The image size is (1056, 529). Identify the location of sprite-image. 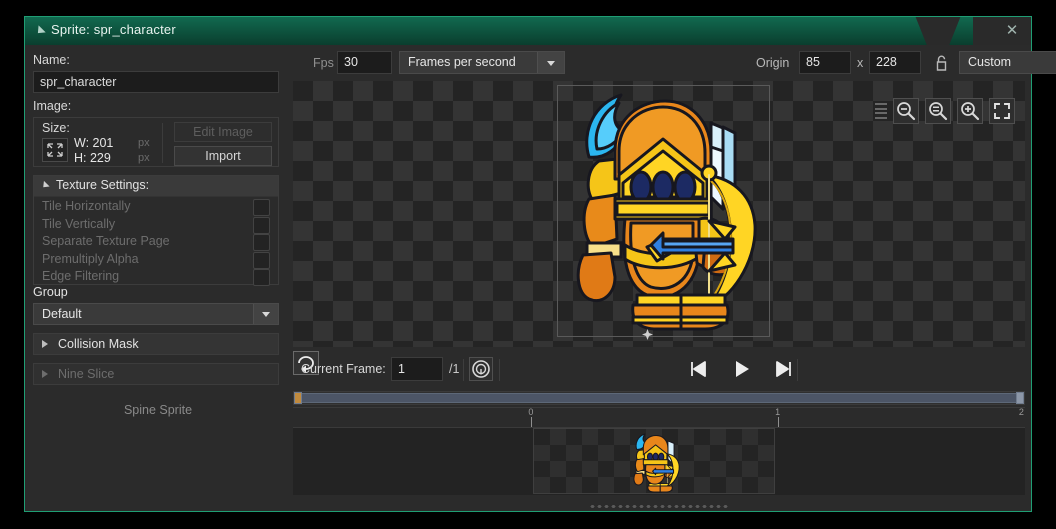
(666, 212).